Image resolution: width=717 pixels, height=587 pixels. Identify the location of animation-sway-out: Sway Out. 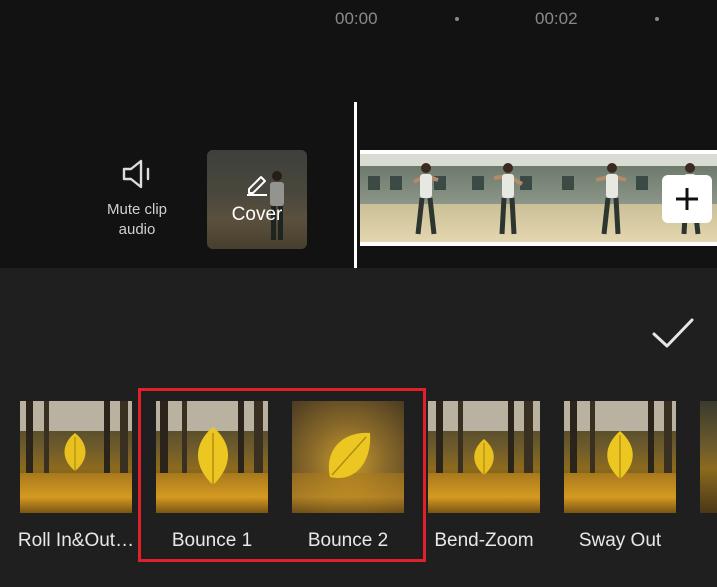
(620, 476).